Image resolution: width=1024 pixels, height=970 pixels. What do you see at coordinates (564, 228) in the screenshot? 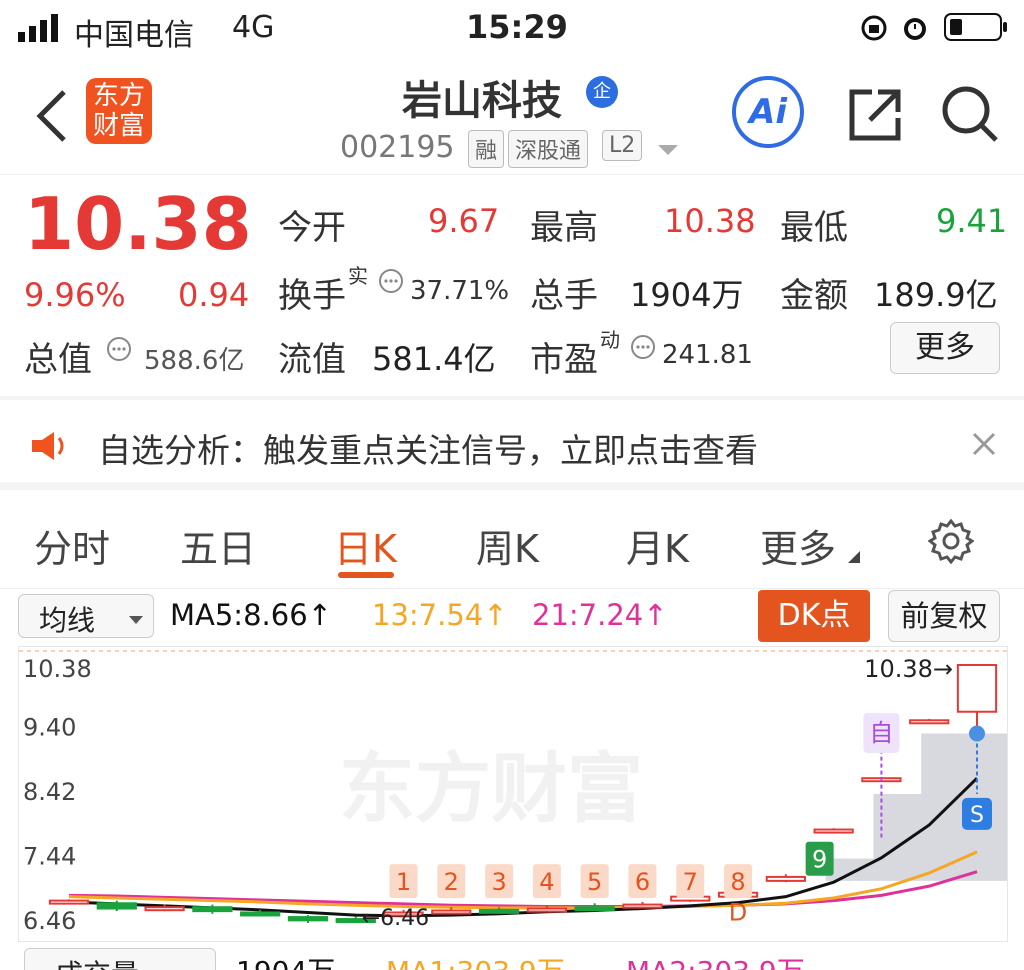
I see `high-label: 最高` at bounding box center [564, 228].